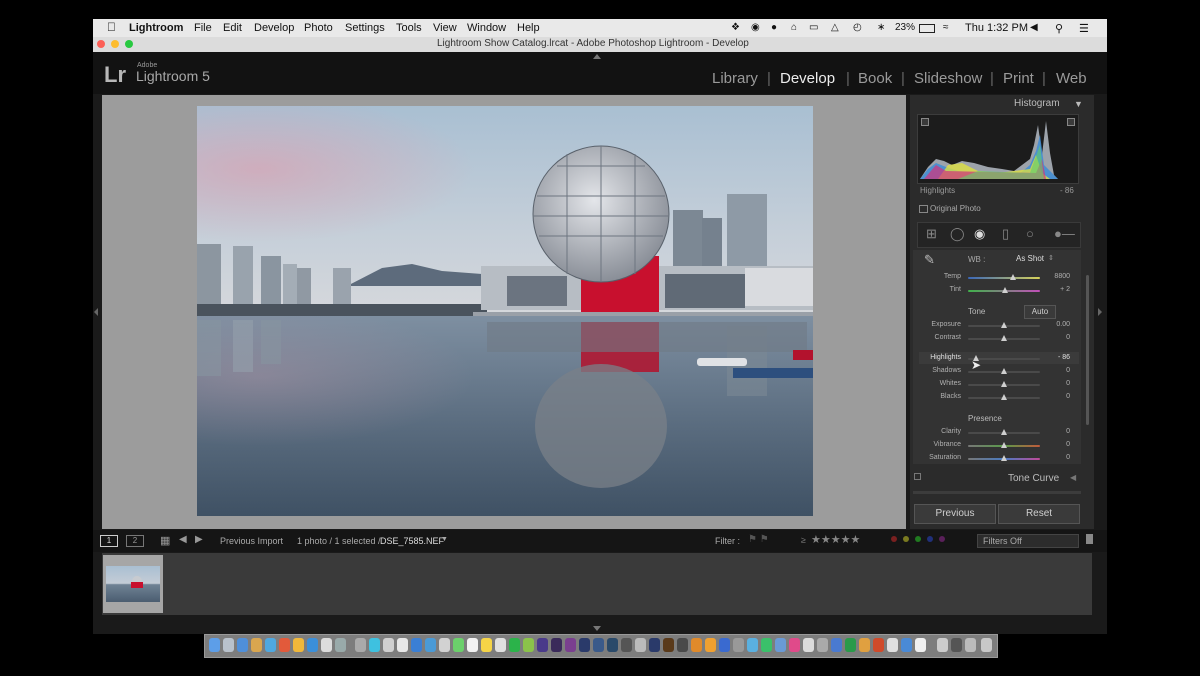  I want to click on adjustment-brush-icon: ●—, so click(1064, 233).